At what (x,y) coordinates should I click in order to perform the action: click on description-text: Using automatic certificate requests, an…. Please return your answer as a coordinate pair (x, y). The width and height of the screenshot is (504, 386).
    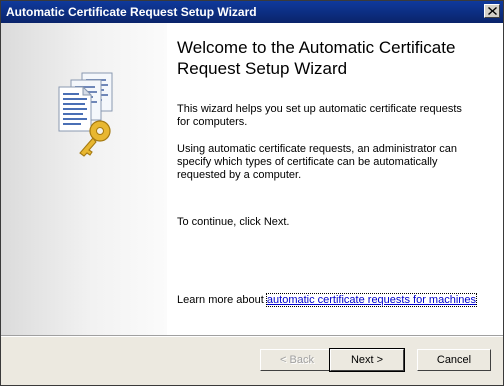
    Looking at the image, I should click on (317, 162).